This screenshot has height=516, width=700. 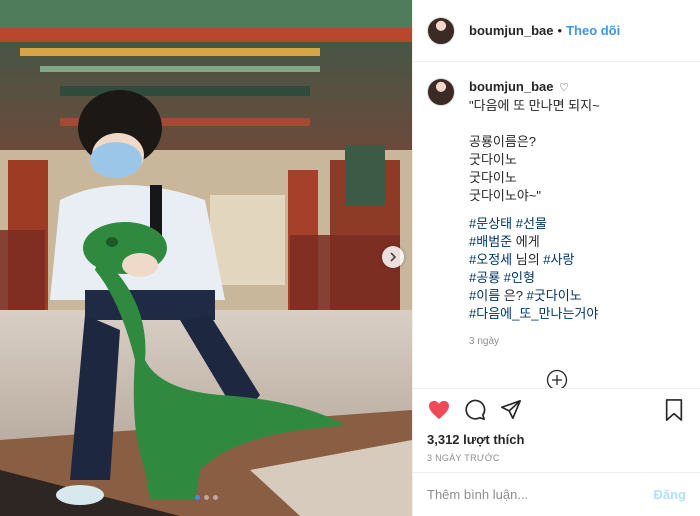 What do you see at coordinates (534, 151) in the screenshot?
I see `caption-text: "다음에 또 만나면 되지~ 공룡이름은? 굿다이노 굿다이노 굿다이노야~"` at bounding box center [534, 151].